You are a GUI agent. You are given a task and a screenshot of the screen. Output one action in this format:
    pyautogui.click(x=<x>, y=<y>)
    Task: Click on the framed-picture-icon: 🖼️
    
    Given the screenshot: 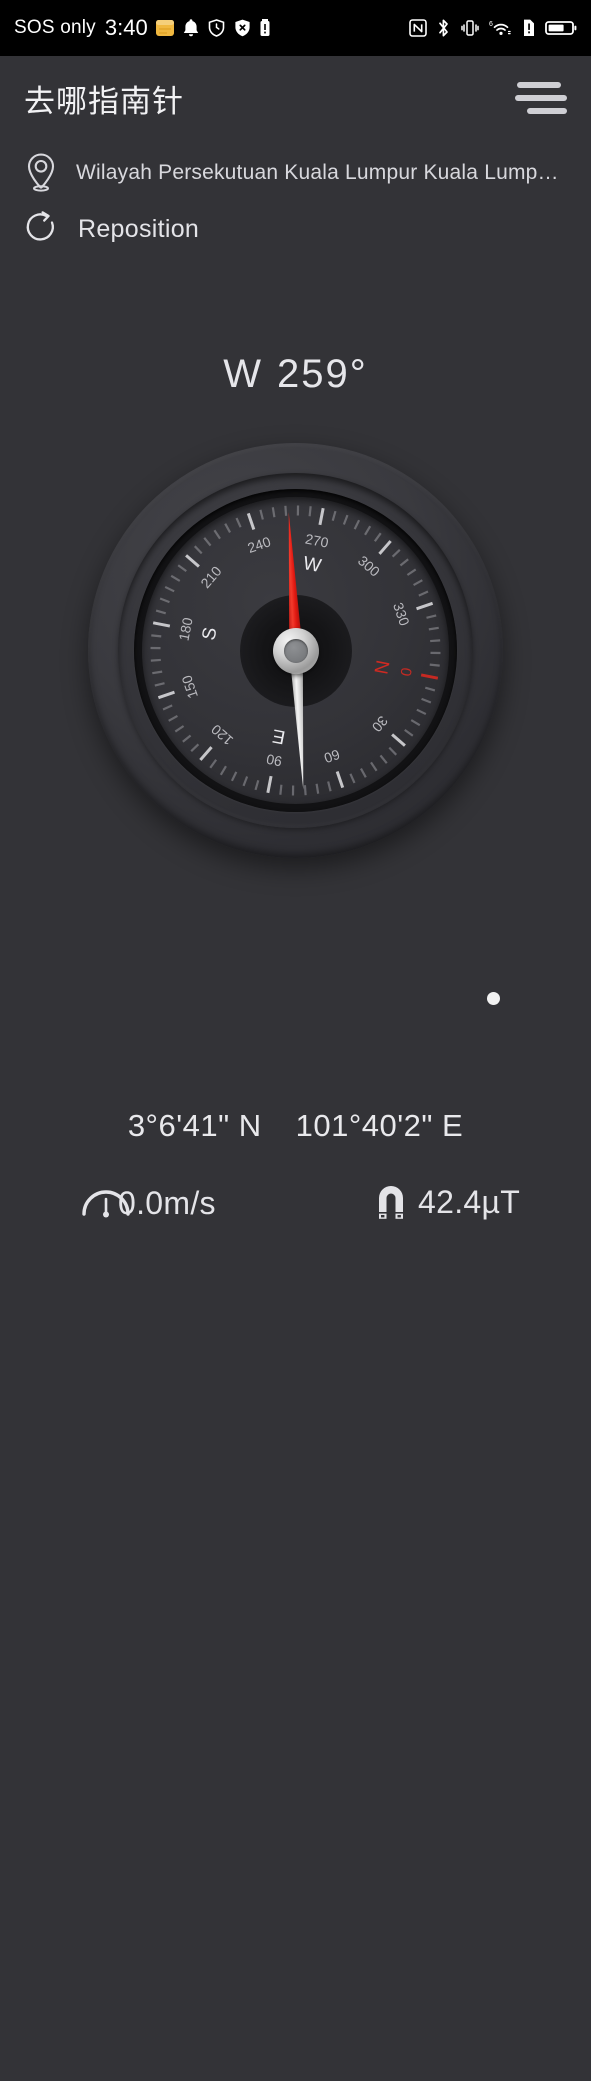 What is the action you would take?
    pyautogui.click(x=492, y=1046)
    